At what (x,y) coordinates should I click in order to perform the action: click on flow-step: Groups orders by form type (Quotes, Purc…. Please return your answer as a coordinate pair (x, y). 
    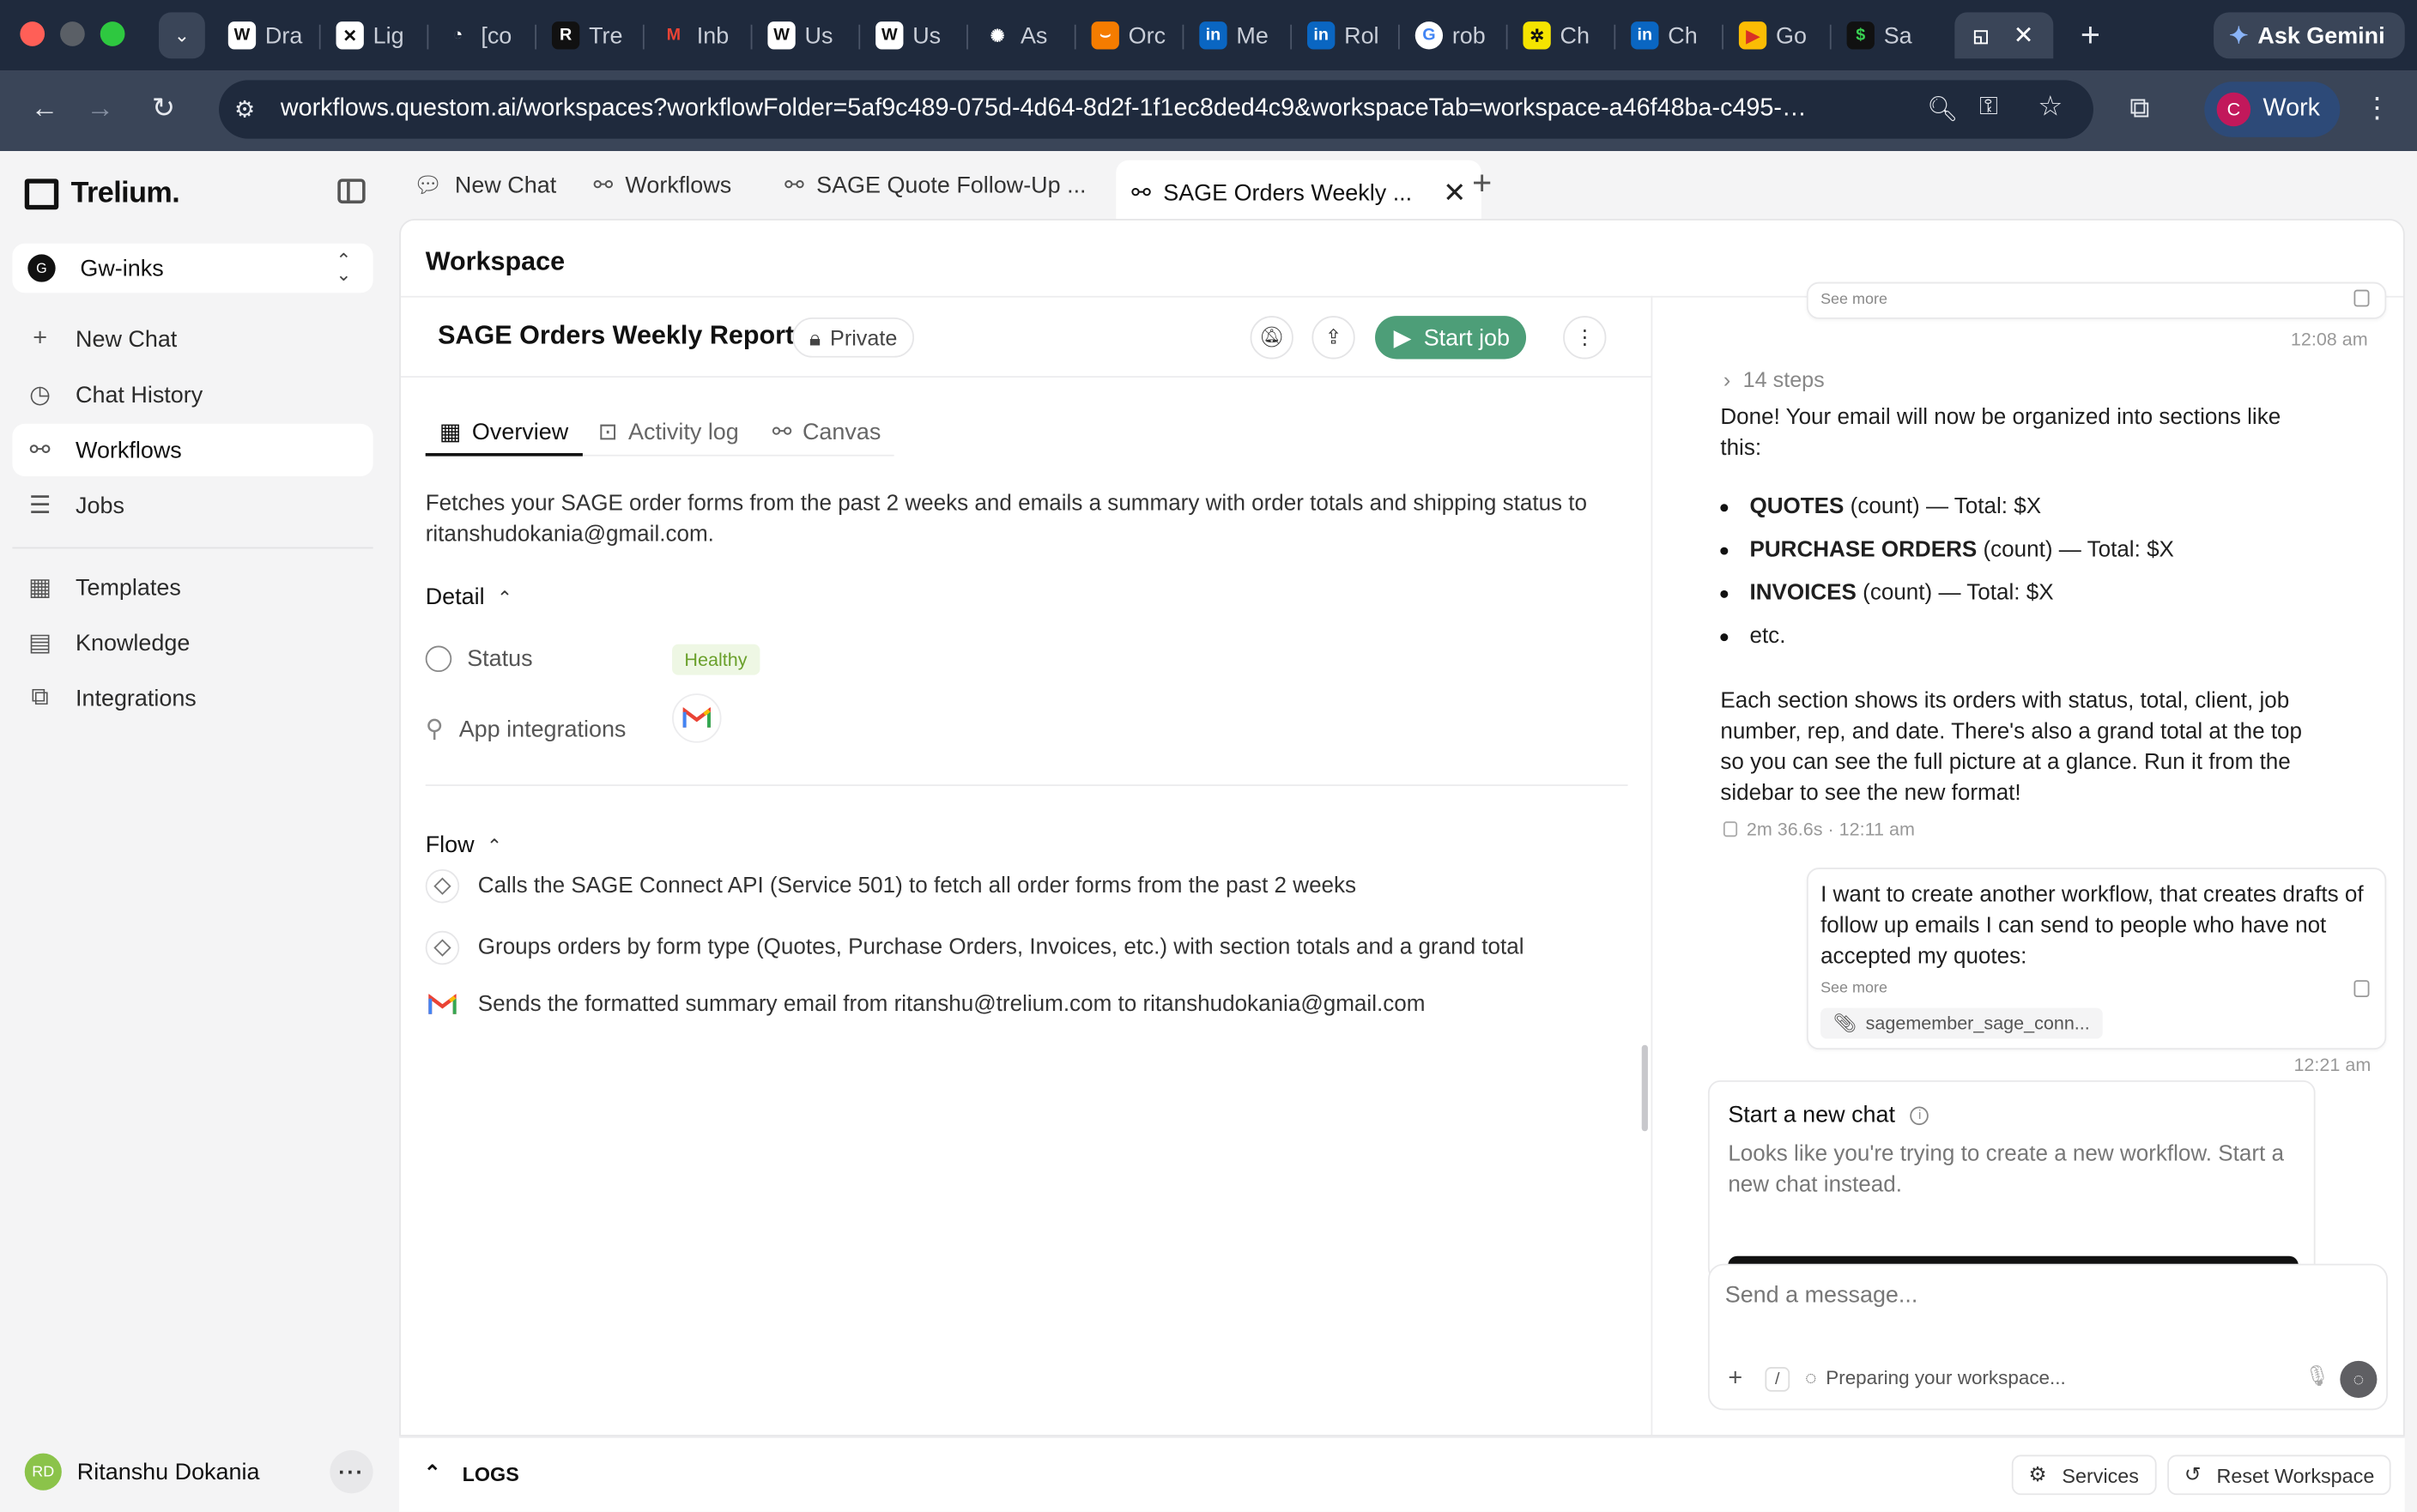
    Looking at the image, I should click on (974, 947).